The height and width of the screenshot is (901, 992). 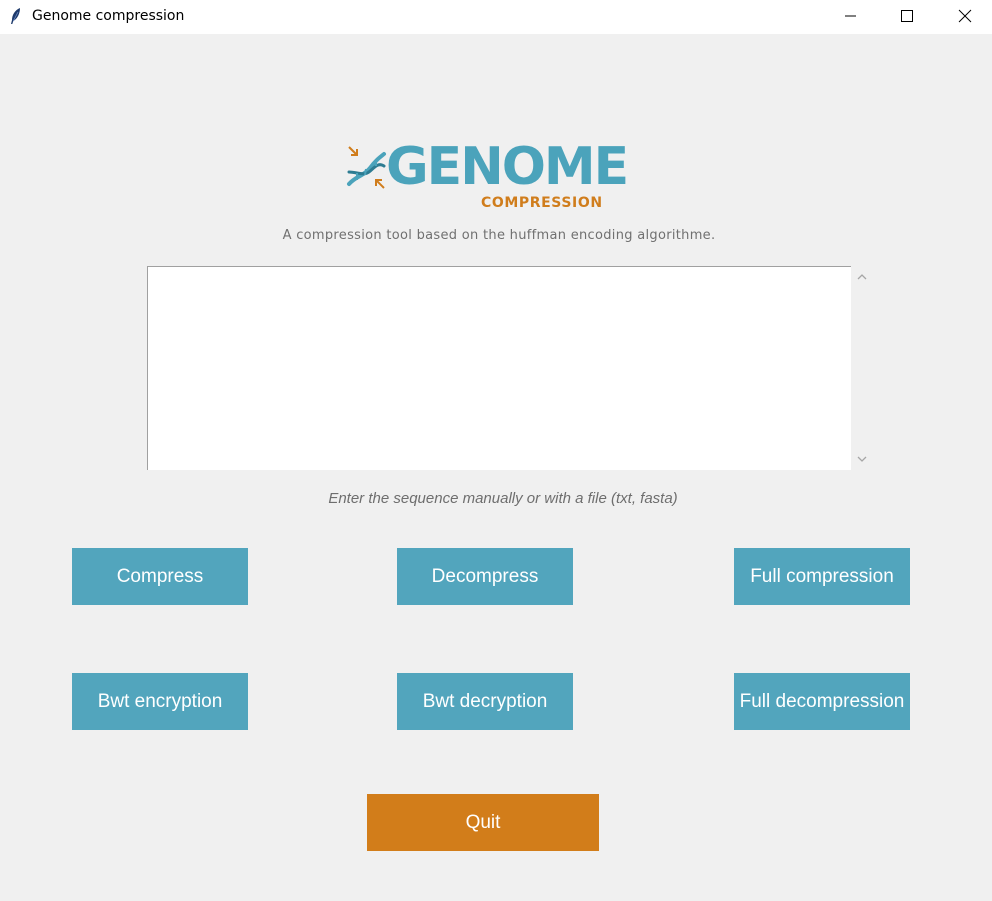 I want to click on dna-compress-icon, so click(x=366, y=167).